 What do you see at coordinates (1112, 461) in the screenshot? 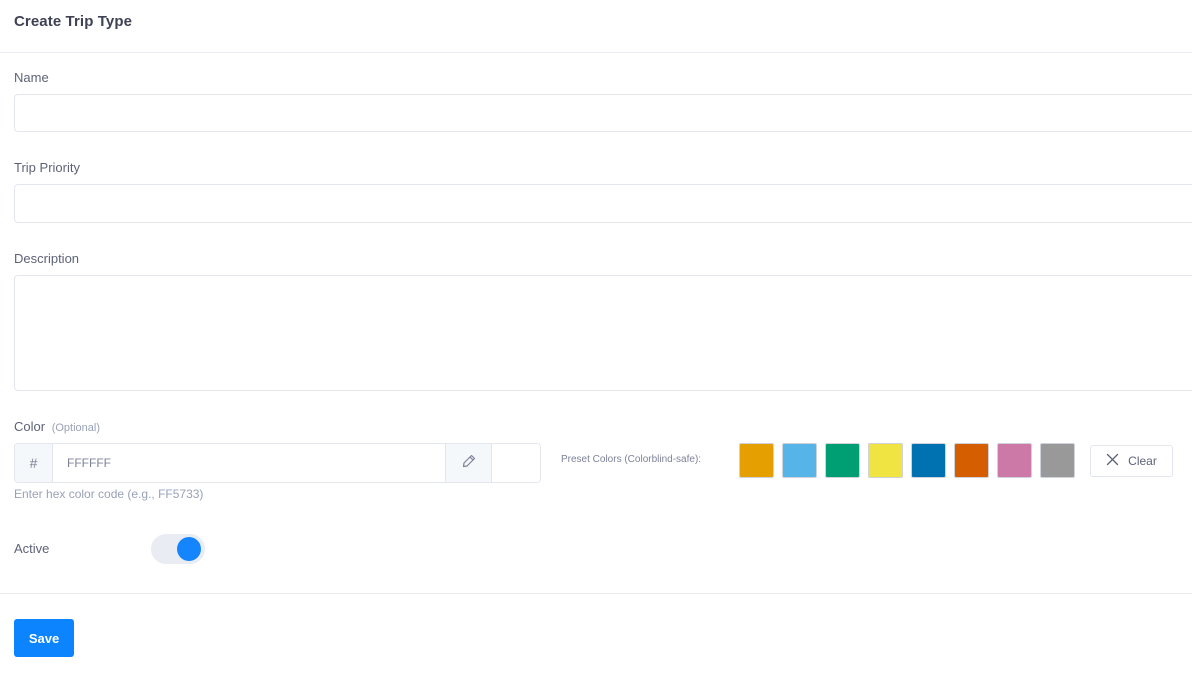
I see `close-icon` at bounding box center [1112, 461].